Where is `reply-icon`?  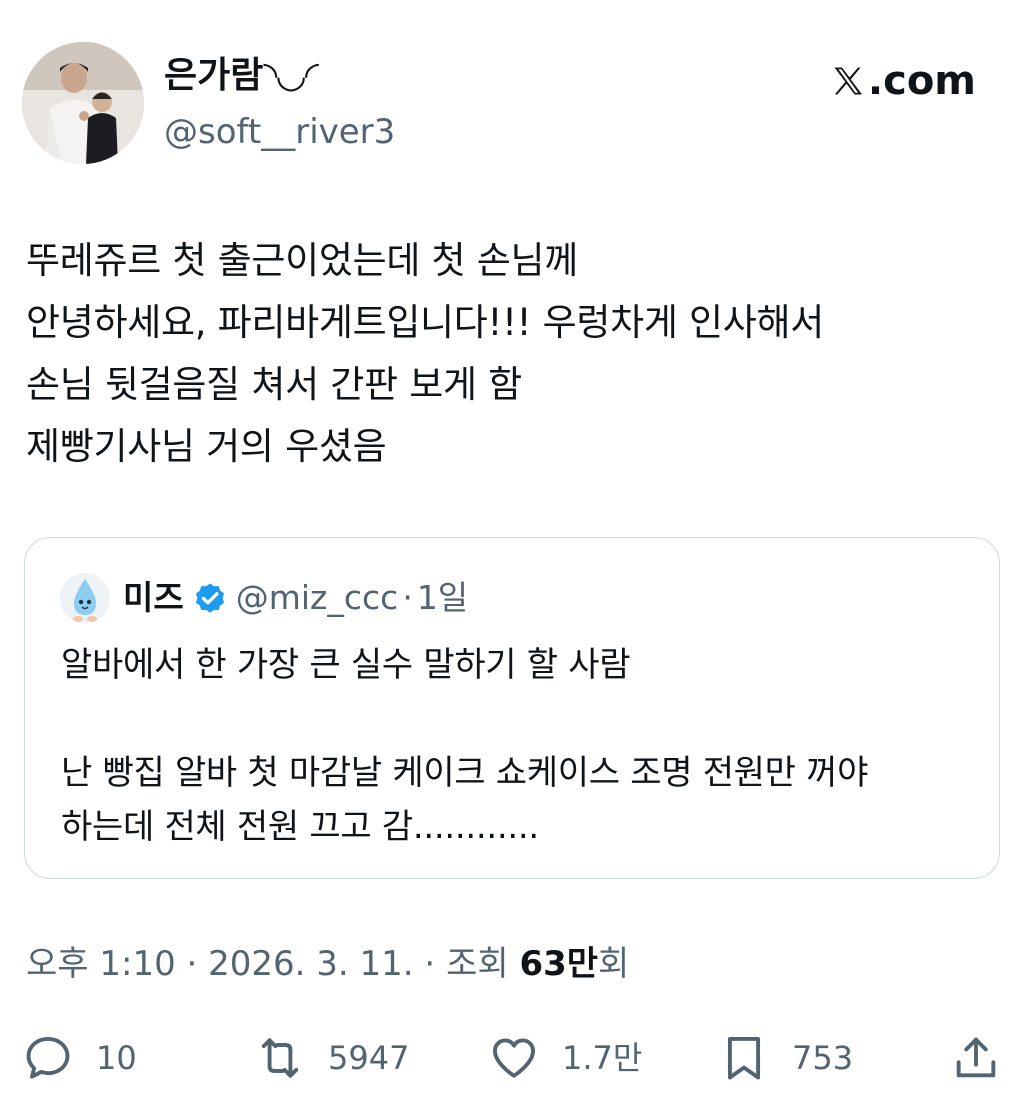 reply-icon is located at coordinates (48, 1057).